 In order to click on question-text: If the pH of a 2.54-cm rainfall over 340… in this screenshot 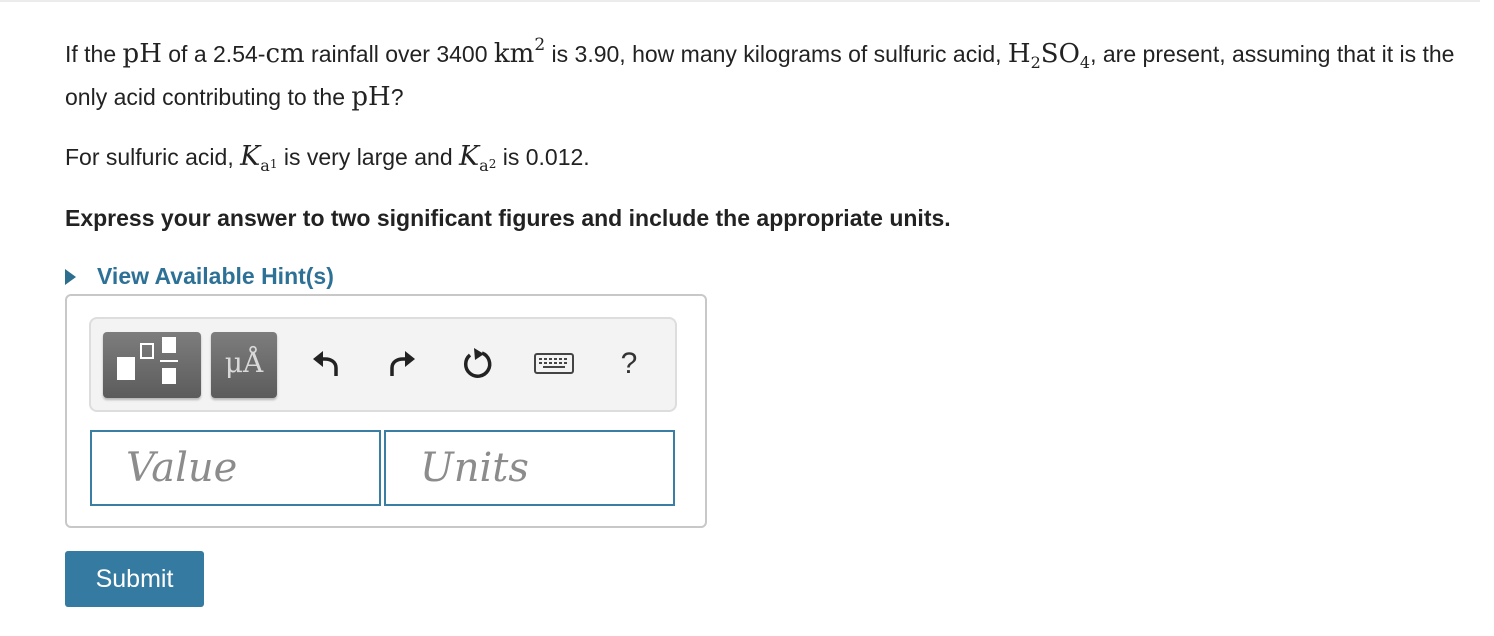, I will do `click(765, 71)`.